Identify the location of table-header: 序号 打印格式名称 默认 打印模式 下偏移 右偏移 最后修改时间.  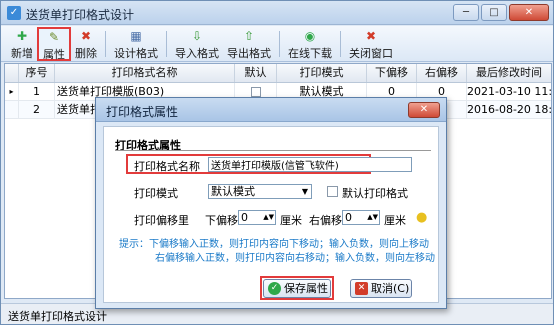
(278, 73).